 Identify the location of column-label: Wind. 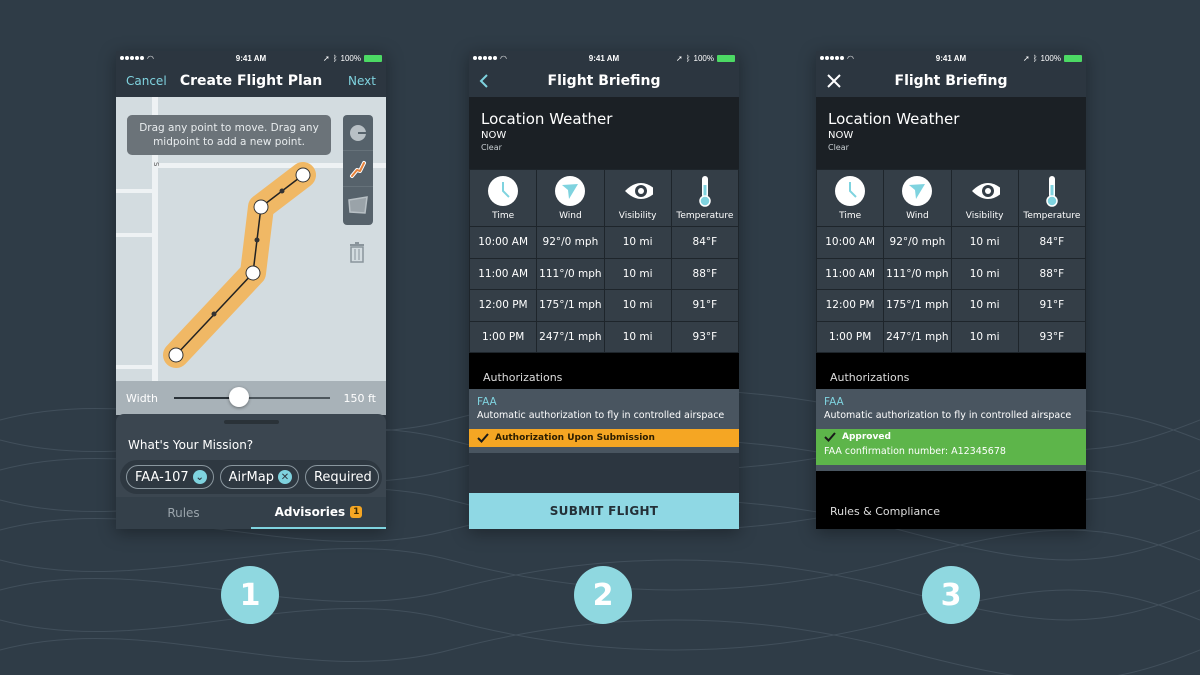
(917, 216).